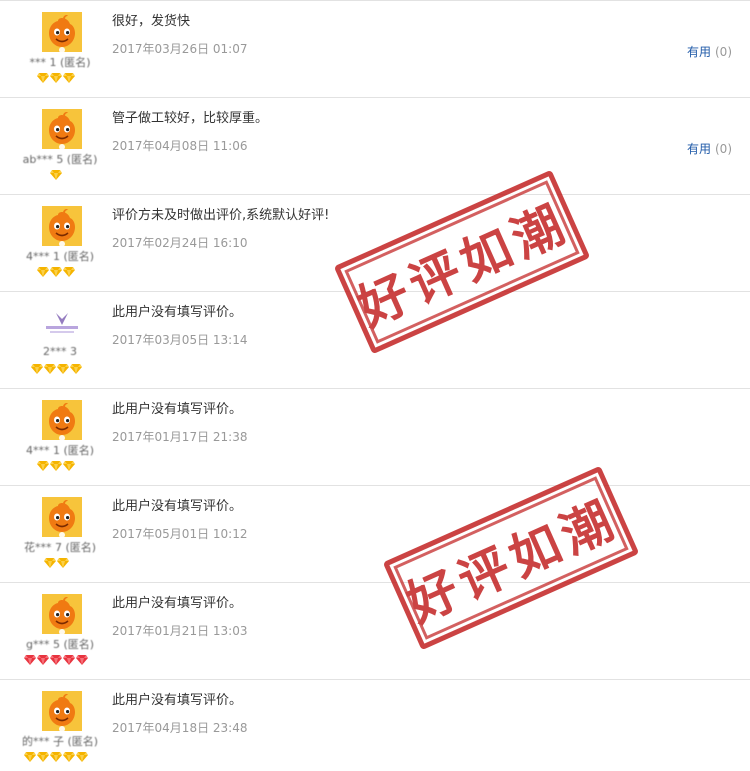 The image size is (750, 771). I want to click on review-date: 2017年01月21日 13:03, so click(180, 631).